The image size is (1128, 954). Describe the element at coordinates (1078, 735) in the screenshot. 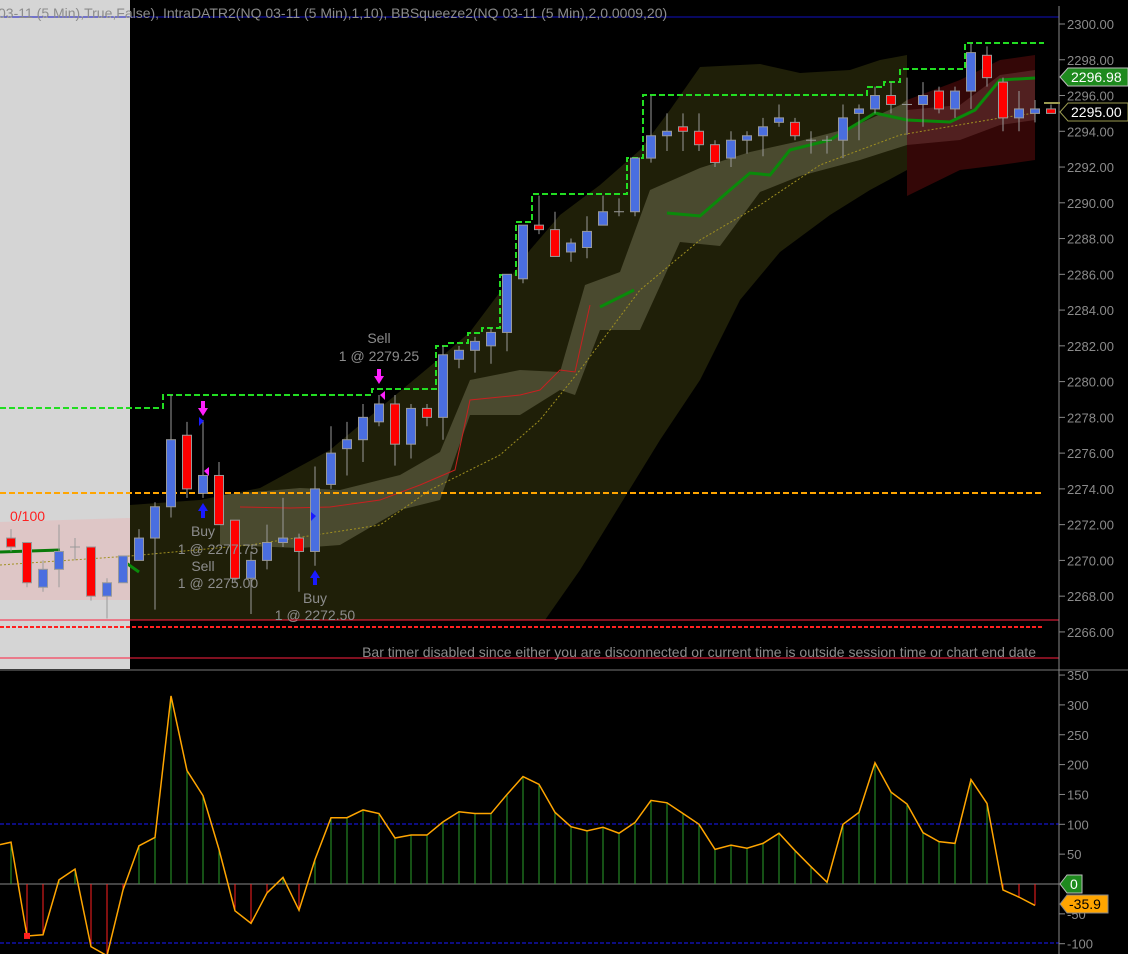

I see `osc-tick-label: 250` at that location.